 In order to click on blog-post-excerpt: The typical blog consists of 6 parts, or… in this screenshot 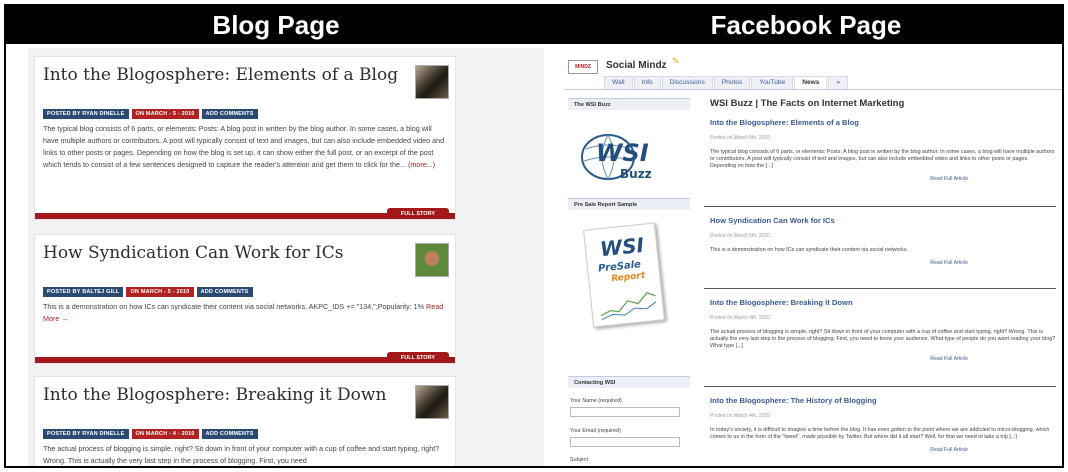, I will do `click(244, 146)`.